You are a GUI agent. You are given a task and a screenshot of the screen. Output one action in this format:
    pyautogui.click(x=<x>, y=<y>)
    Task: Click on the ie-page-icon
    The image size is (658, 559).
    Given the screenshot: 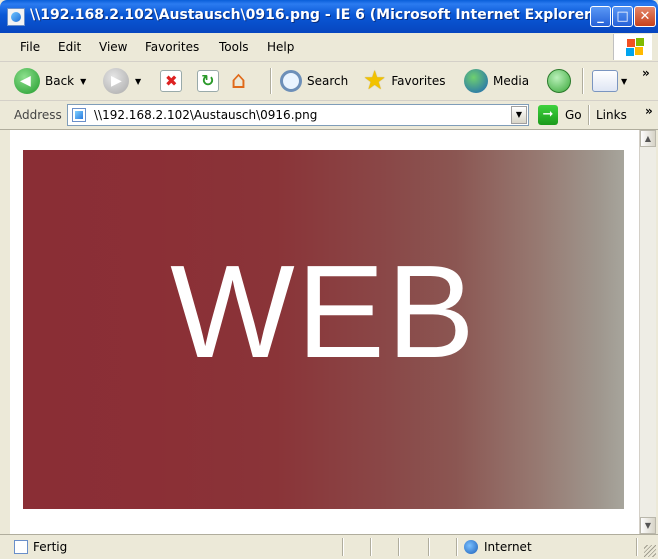 What is the action you would take?
    pyautogui.click(x=16, y=17)
    